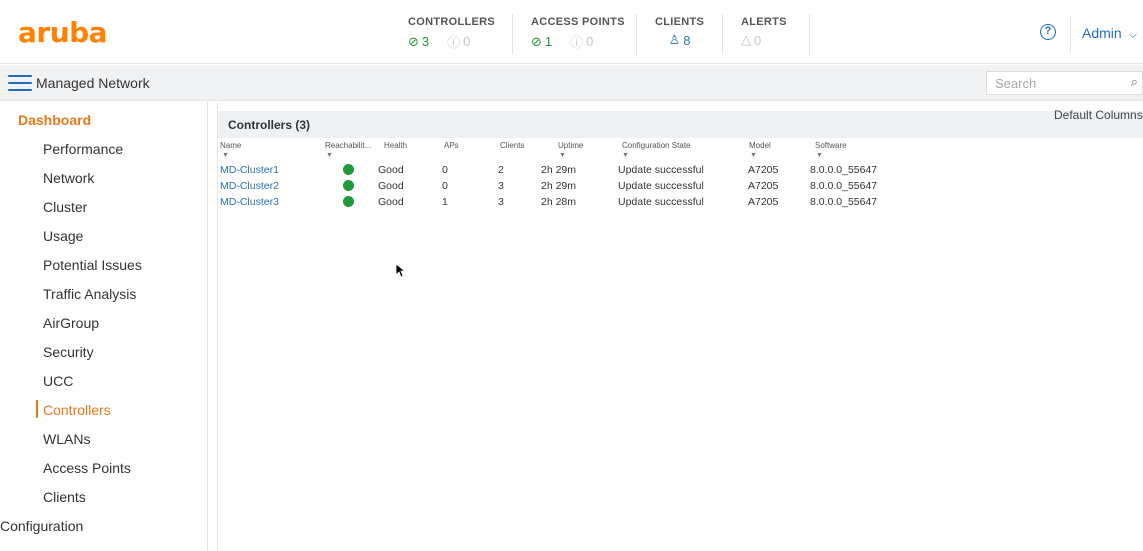 The image size is (1143, 551). What do you see at coordinates (760, 145) in the screenshot?
I see `column-header-model: Model` at bounding box center [760, 145].